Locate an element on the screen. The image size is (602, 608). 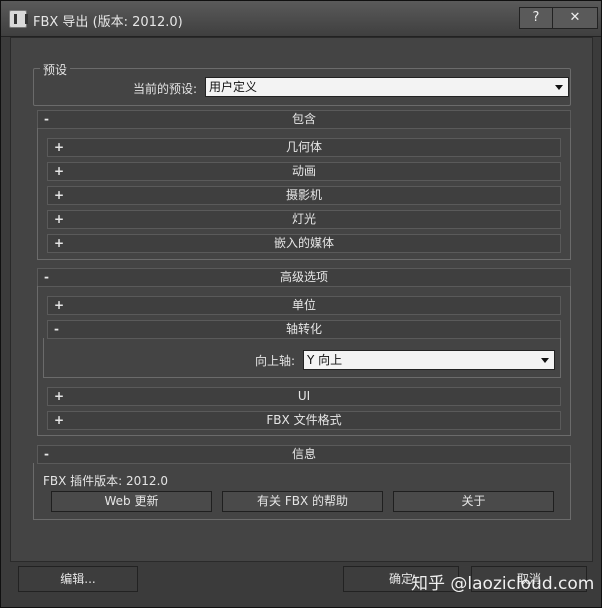
up-axis-label: 向上轴: is located at coordinates (275, 361).